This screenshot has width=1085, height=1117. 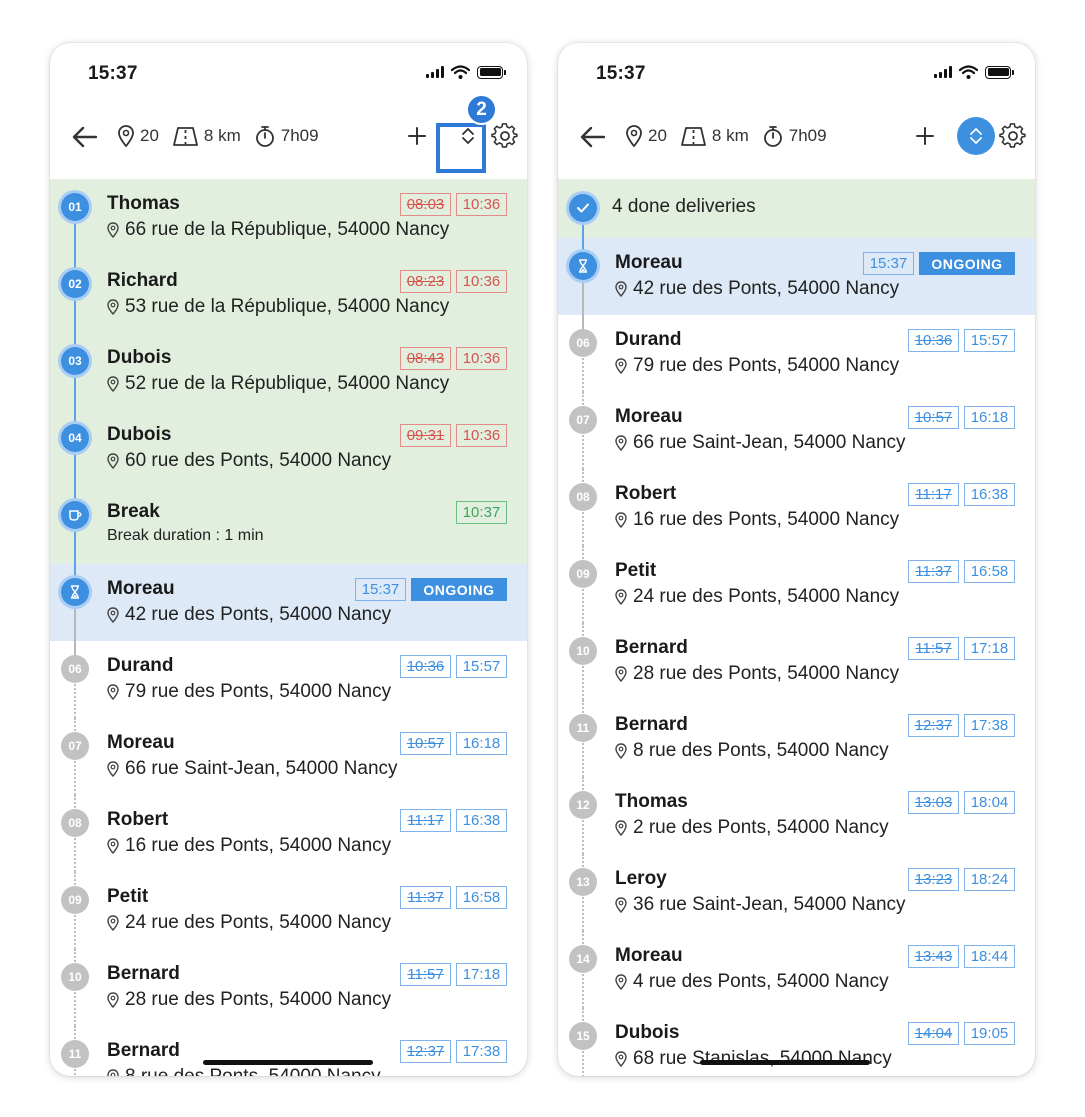 I want to click on time-badges: 12:37 17:38, so click(x=453, y=1051).